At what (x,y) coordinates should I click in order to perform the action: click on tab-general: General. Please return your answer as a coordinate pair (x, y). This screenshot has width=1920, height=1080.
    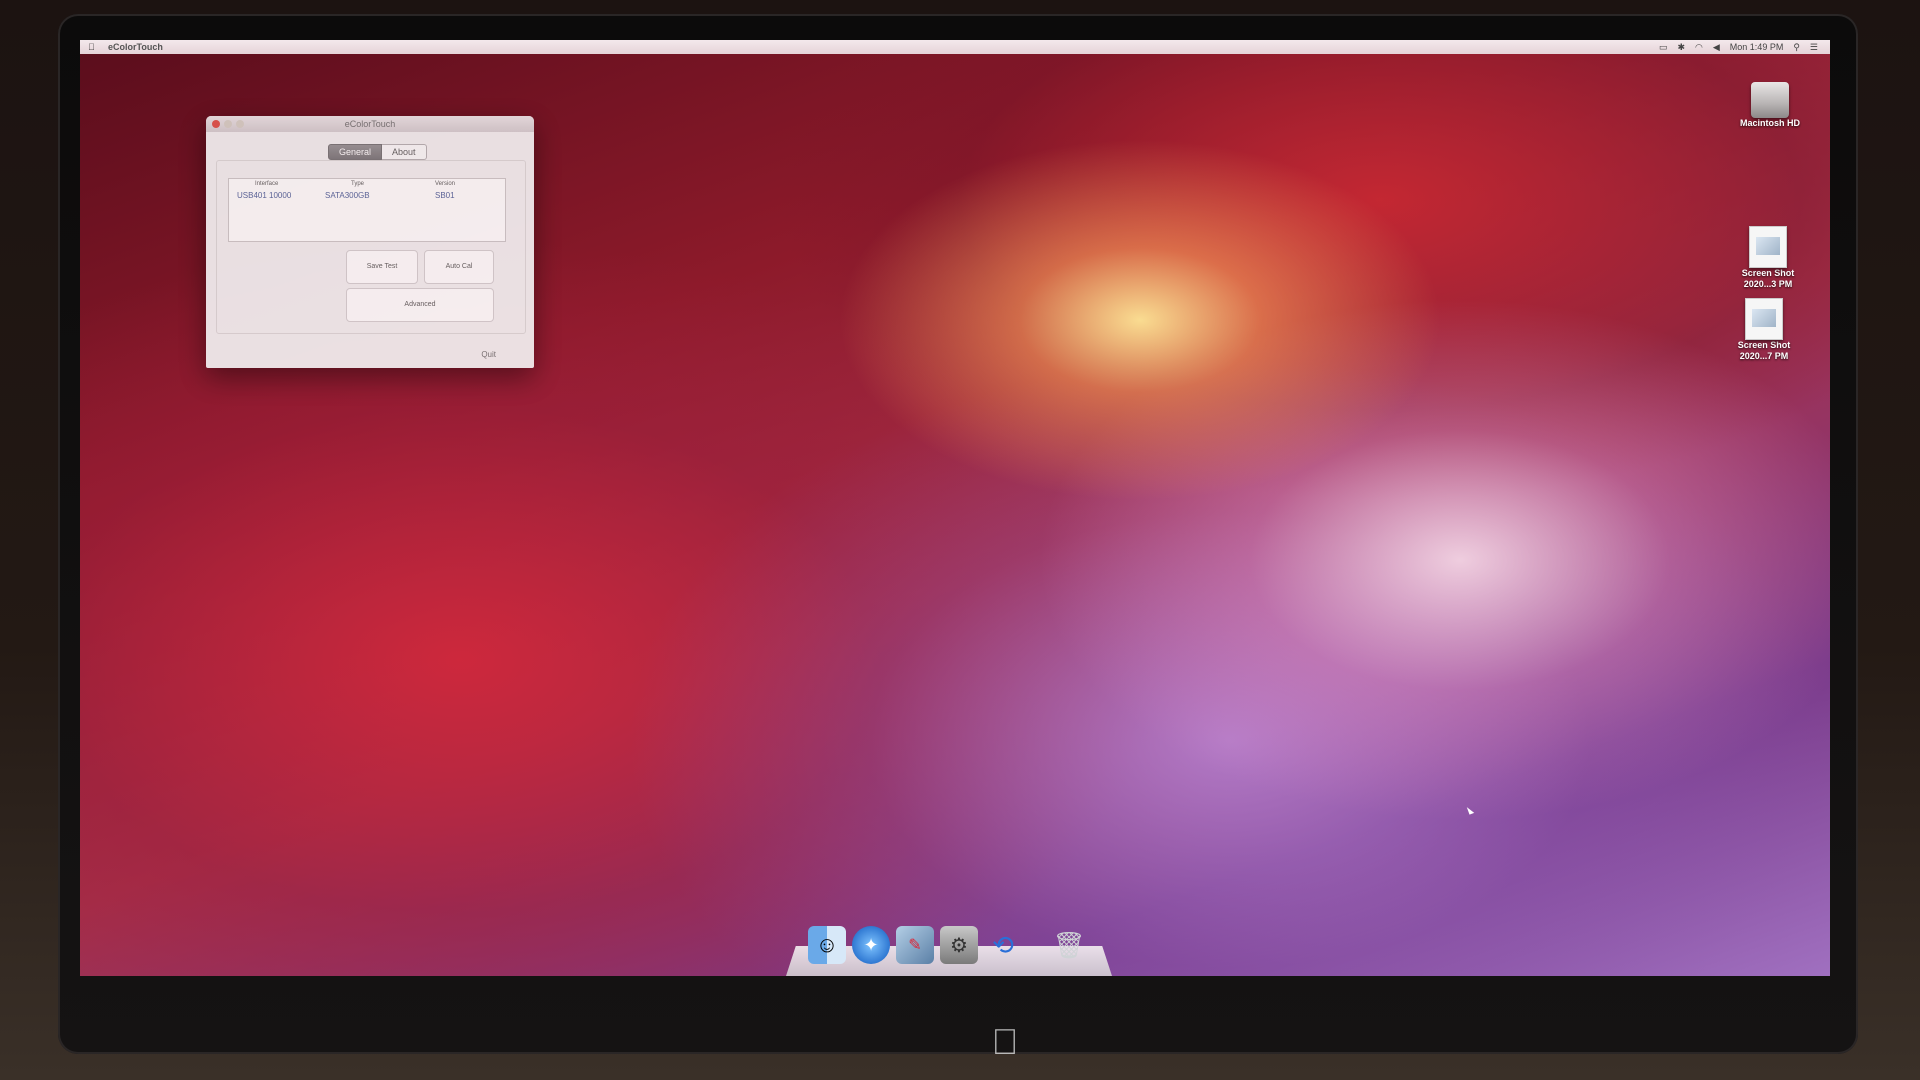
    Looking at the image, I should click on (355, 152).